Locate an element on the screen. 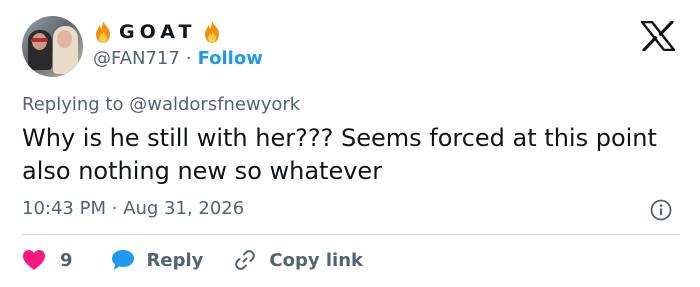 The width and height of the screenshot is (700, 287). replying-to-prefix: Replying to is located at coordinates (73, 104).